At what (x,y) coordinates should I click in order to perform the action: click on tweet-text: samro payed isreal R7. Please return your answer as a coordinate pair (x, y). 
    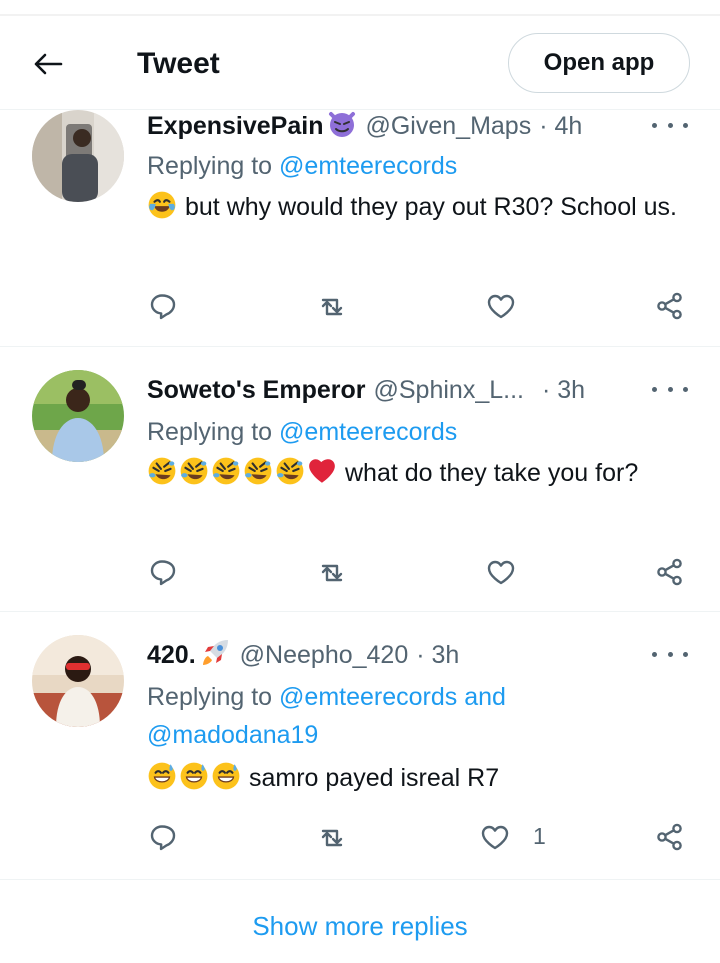
    Looking at the image, I should click on (417, 778).